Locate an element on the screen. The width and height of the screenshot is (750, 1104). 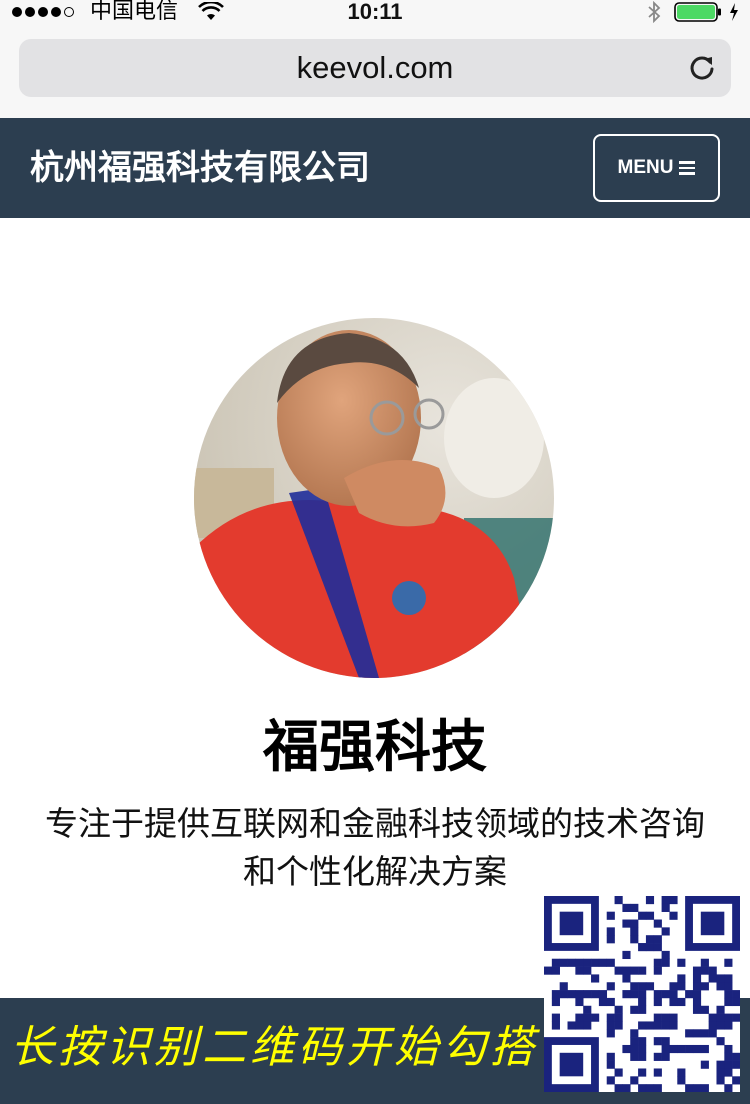
charging-icon is located at coordinates (734, 12).